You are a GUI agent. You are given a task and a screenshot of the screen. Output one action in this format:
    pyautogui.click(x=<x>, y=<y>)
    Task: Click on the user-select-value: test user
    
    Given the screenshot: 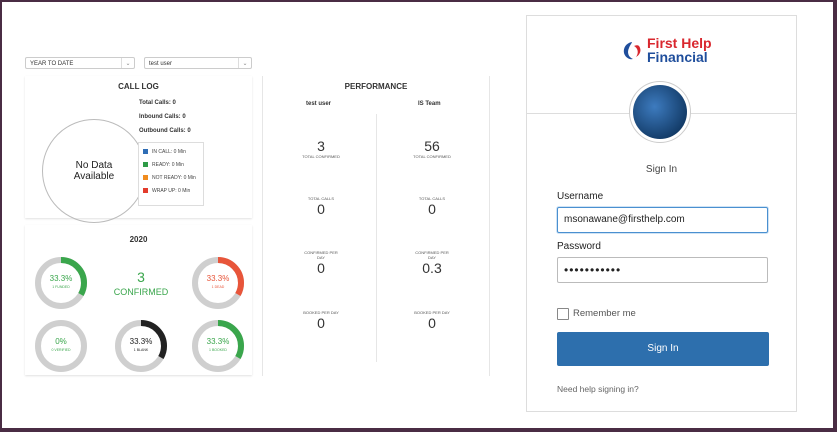 What is the action you would take?
    pyautogui.click(x=161, y=64)
    